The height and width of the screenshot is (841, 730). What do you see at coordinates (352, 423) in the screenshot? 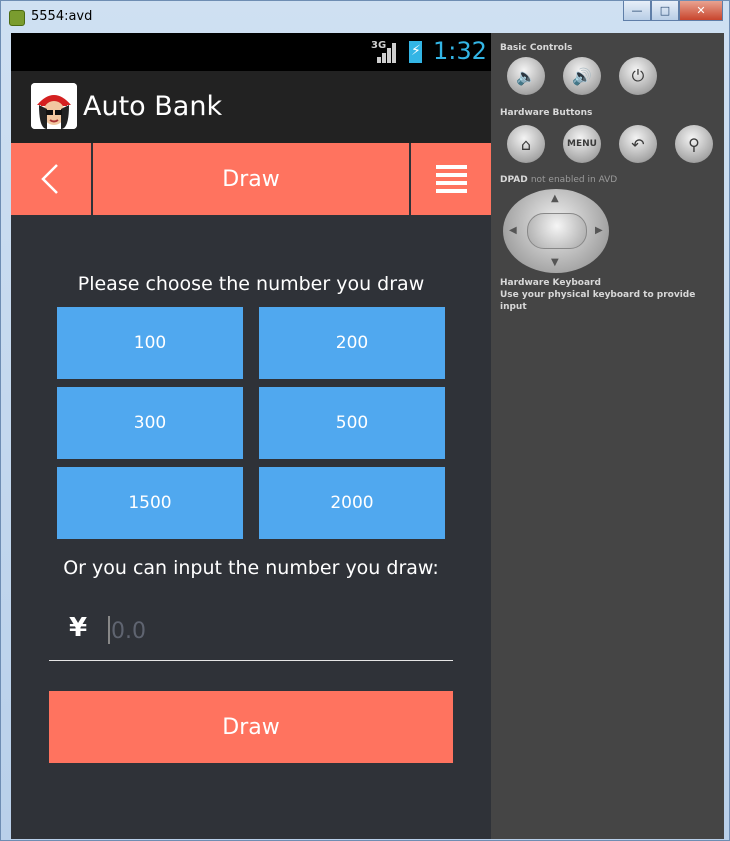
I see `amount-button: 500` at bounding box center [352, 423].